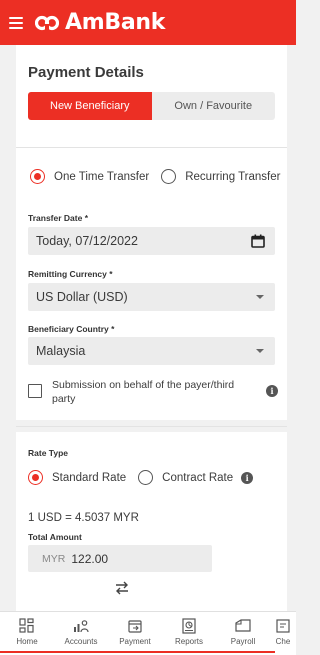  What do you see at coordinates (189, 626) in the screenshot?
I see `reports-icon` at bounding box center [189, 626].